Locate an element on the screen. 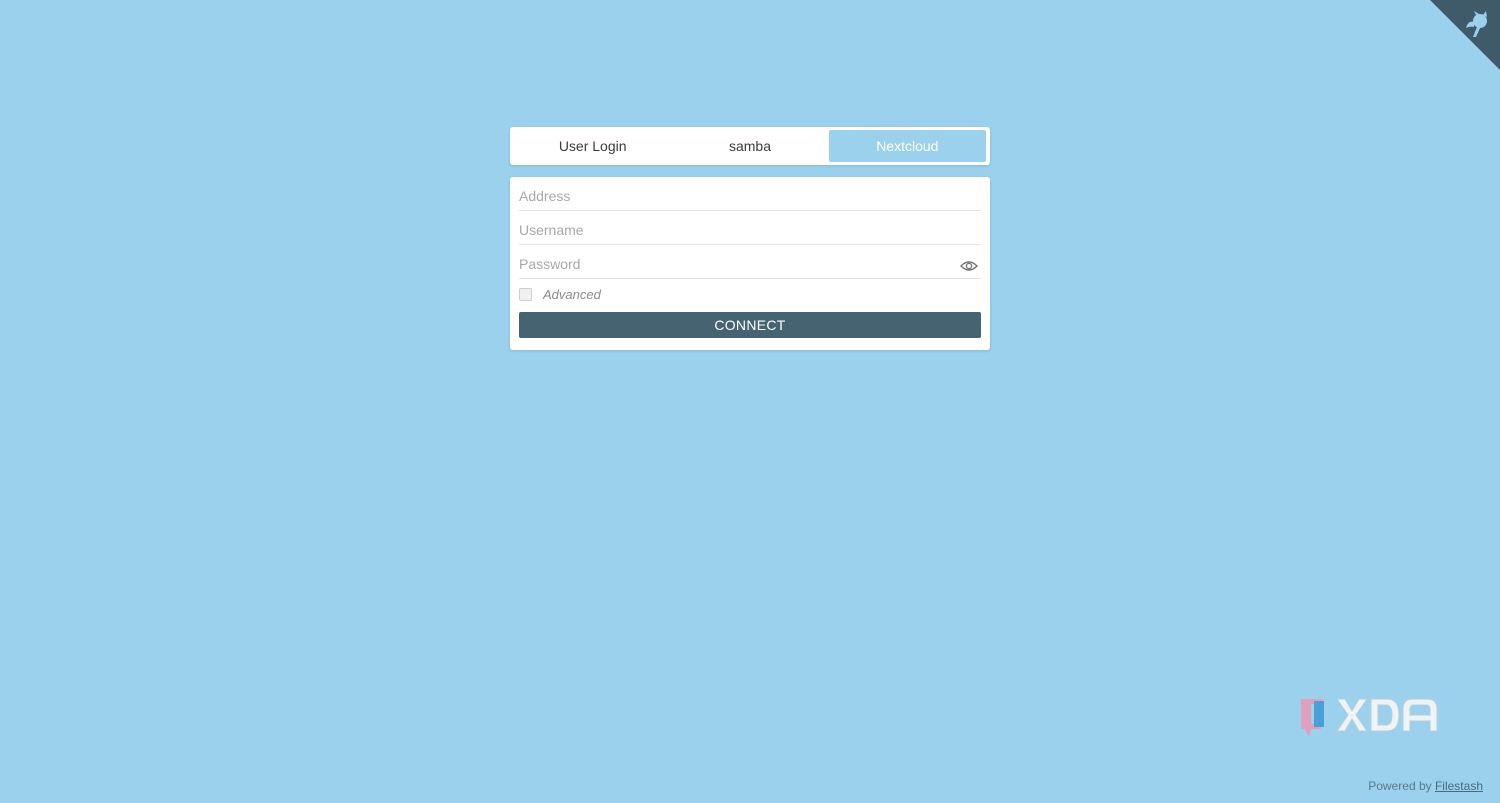  eye-icon is located at coordinates (969, 266).